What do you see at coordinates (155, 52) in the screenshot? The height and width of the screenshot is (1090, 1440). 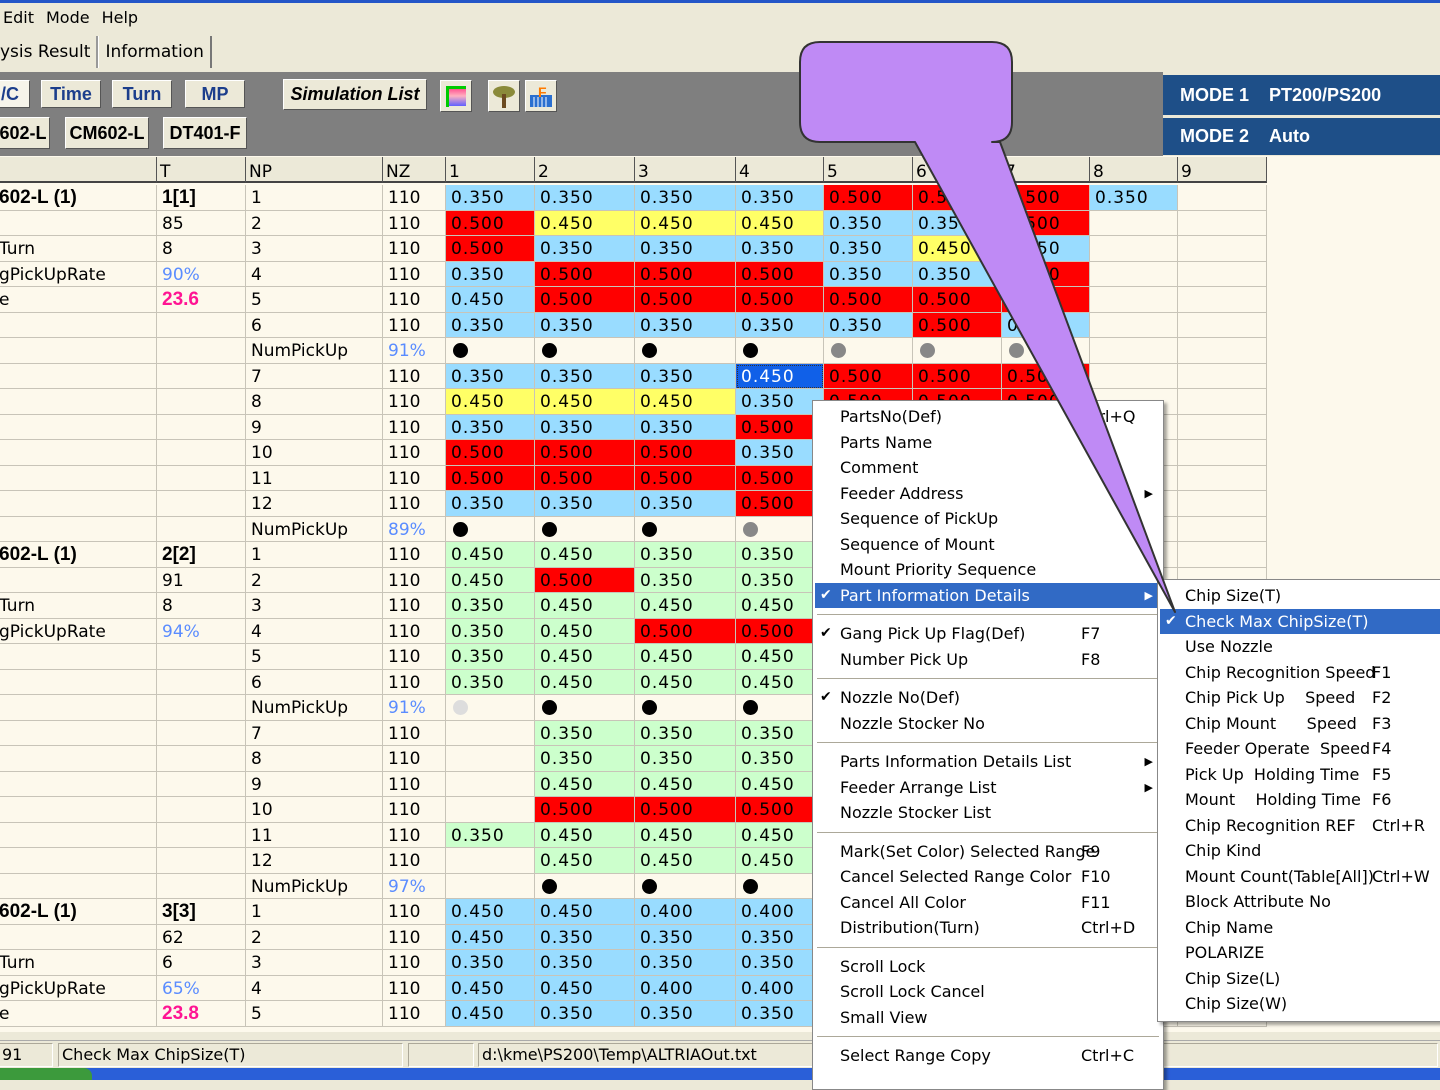 I see `tab-information: Information` at bounding box center [155, 52].